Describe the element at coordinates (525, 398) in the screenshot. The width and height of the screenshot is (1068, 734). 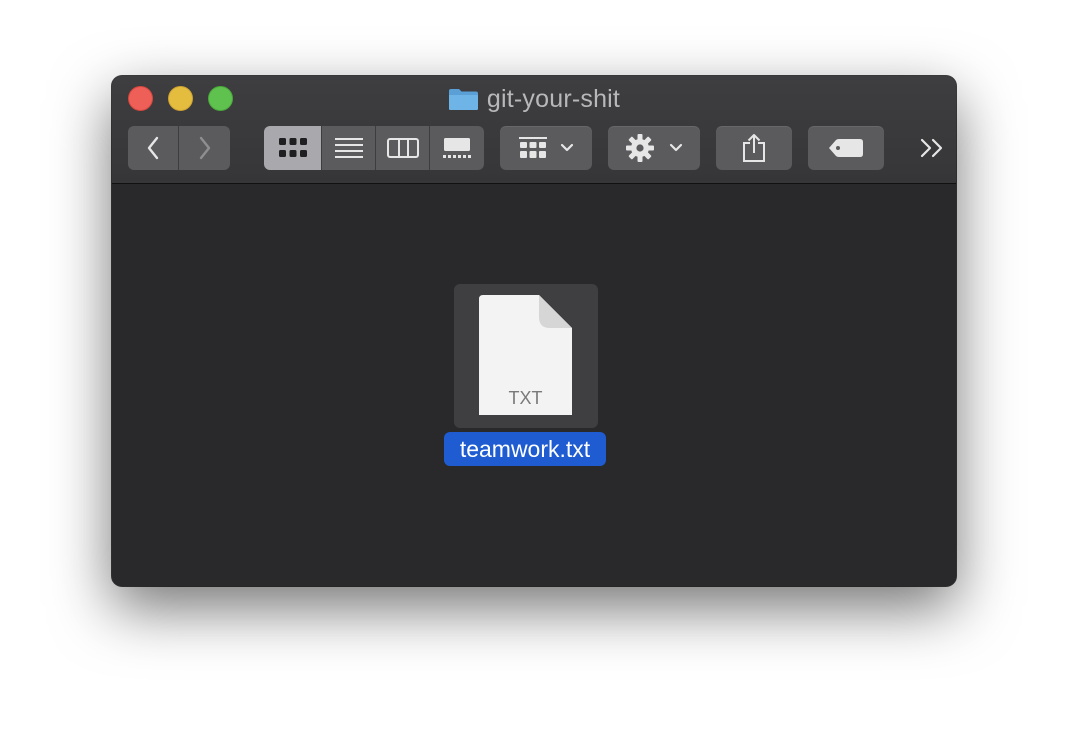
I see `file-type-label: TXT` at that location.